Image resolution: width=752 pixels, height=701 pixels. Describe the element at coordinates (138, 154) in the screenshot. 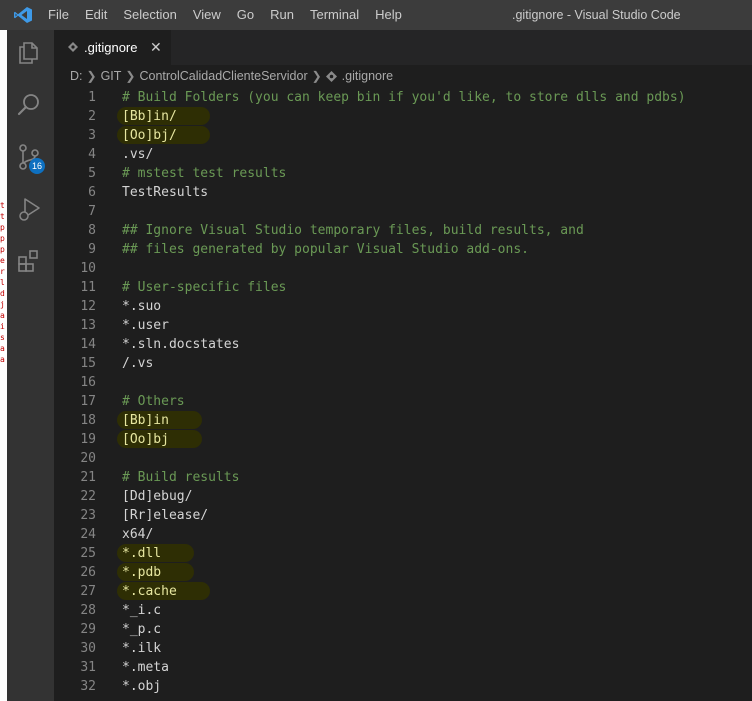

I see `code-text: .vs/` at that location.